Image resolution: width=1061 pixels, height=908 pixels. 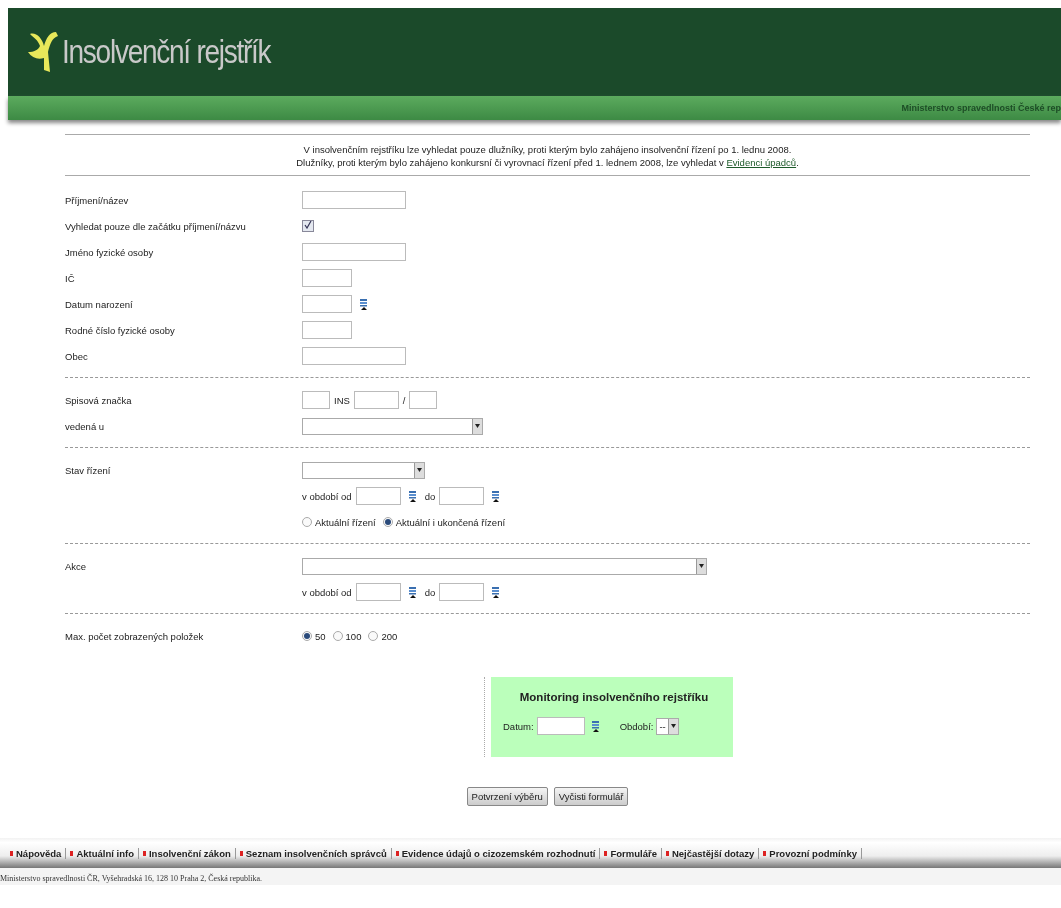 What do you see at coordinates (518, 726) in the screenshot?
I see `field-label: Datum:` at bounding box center [518, 726].